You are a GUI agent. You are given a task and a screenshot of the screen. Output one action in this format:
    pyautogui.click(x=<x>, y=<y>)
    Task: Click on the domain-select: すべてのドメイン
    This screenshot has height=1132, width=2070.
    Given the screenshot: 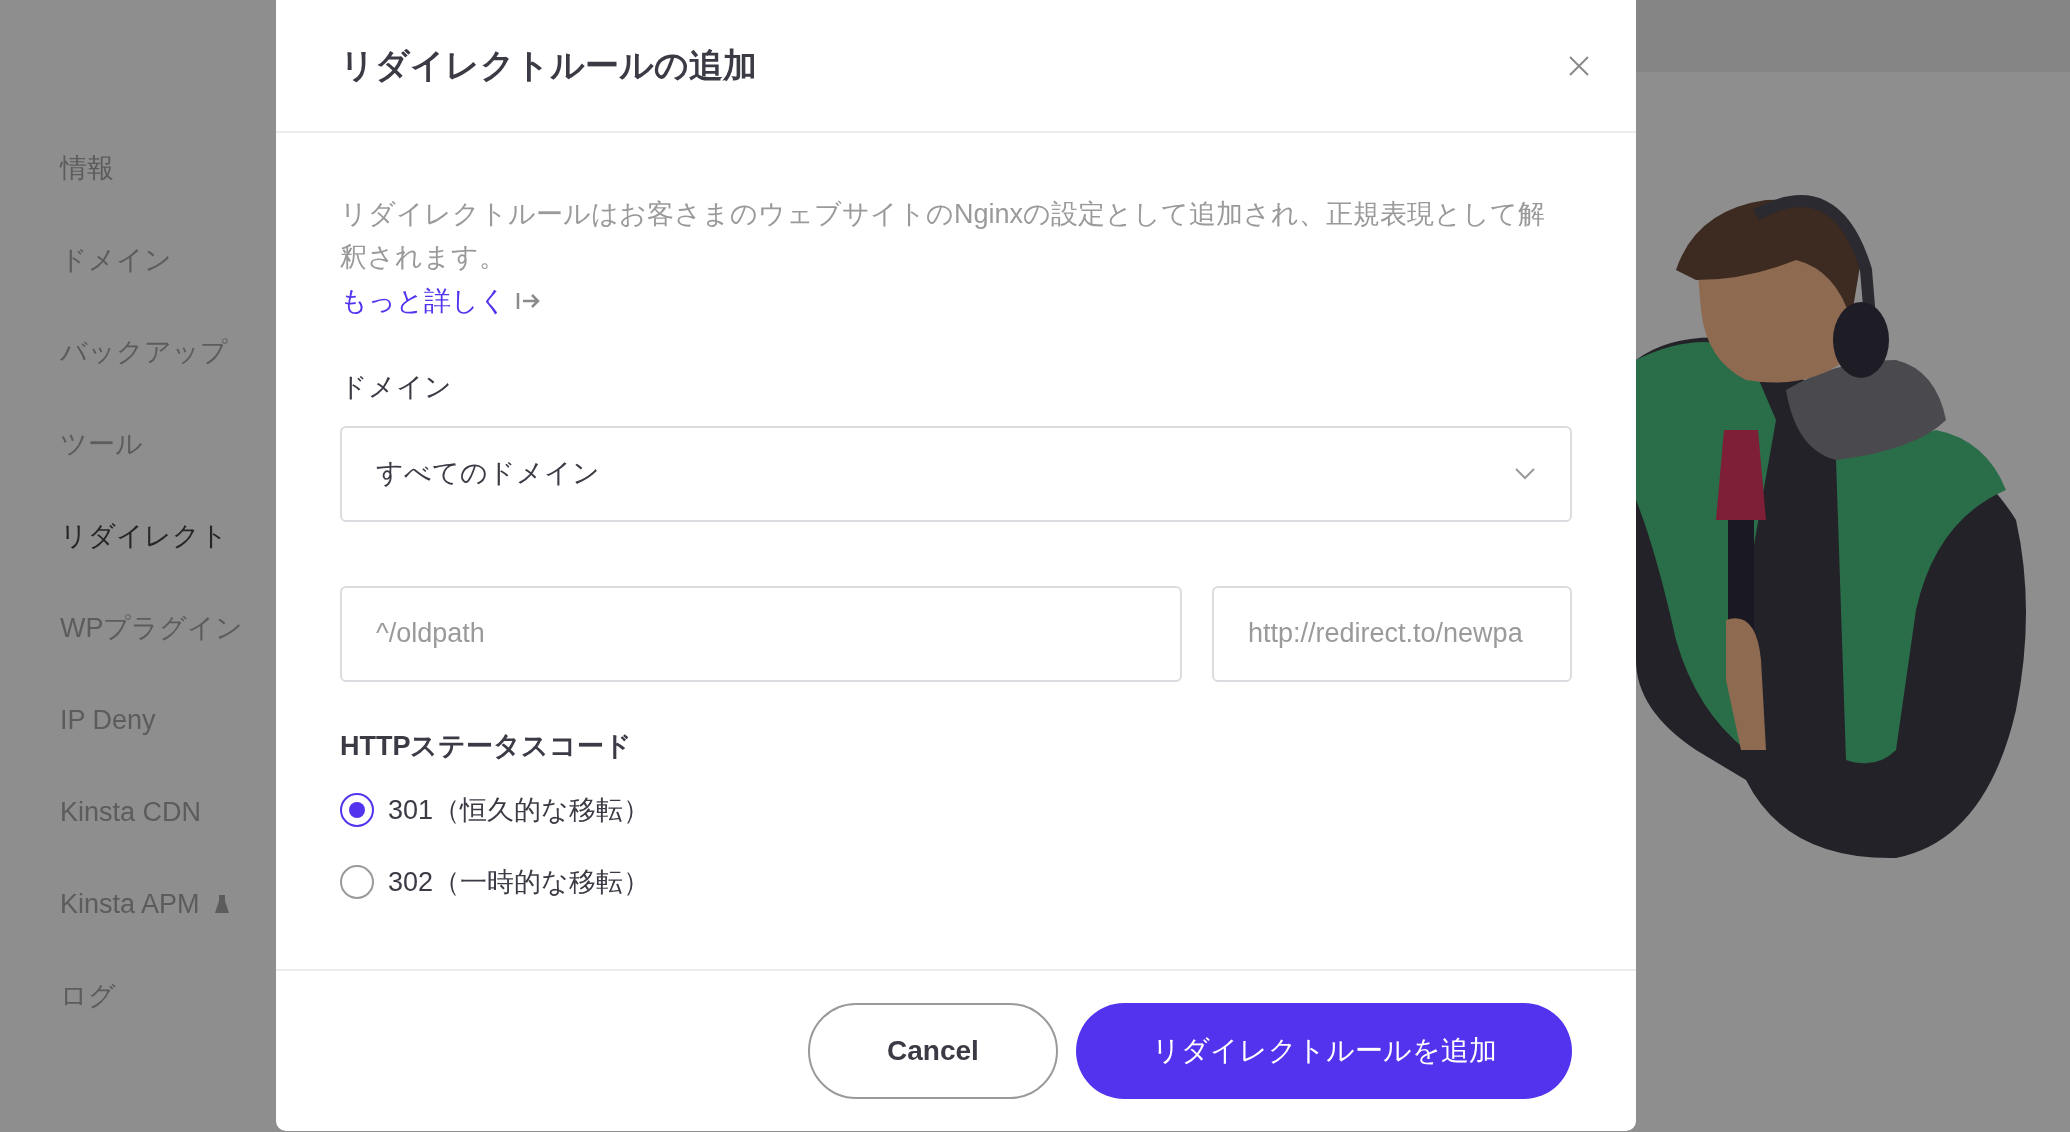 What is the action you would take?
    pyautogui.click(x=956, y=473)
    